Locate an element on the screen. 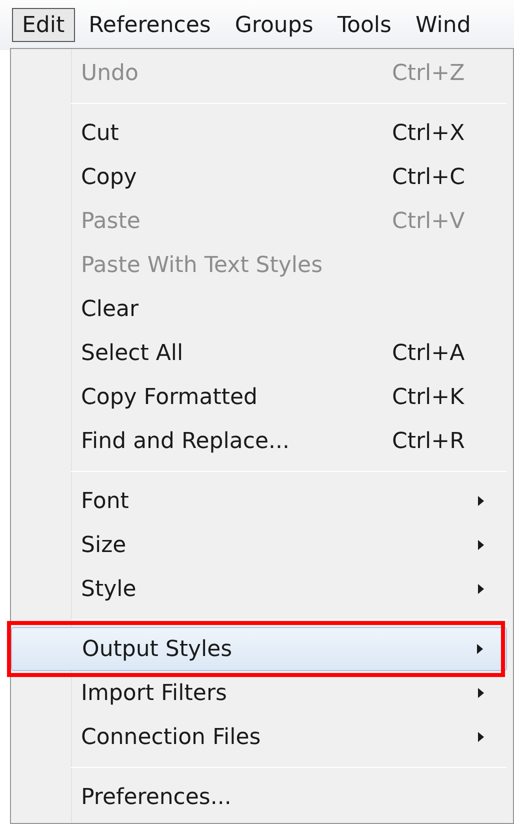 Image resolution: width=514 pixels, height=824 pixels. menu-item: Size is located at coordinates (259, 545).